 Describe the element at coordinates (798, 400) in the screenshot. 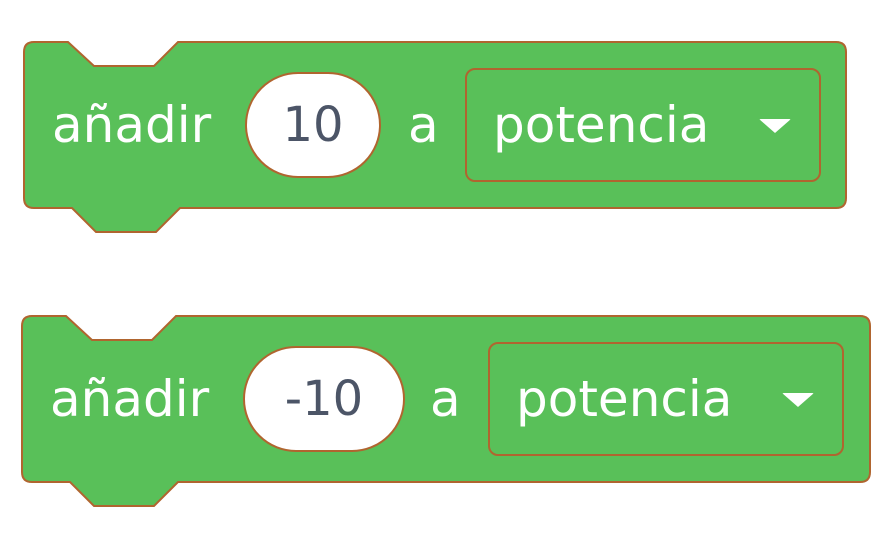

I see `dropdown-arrow-icon` at that location.